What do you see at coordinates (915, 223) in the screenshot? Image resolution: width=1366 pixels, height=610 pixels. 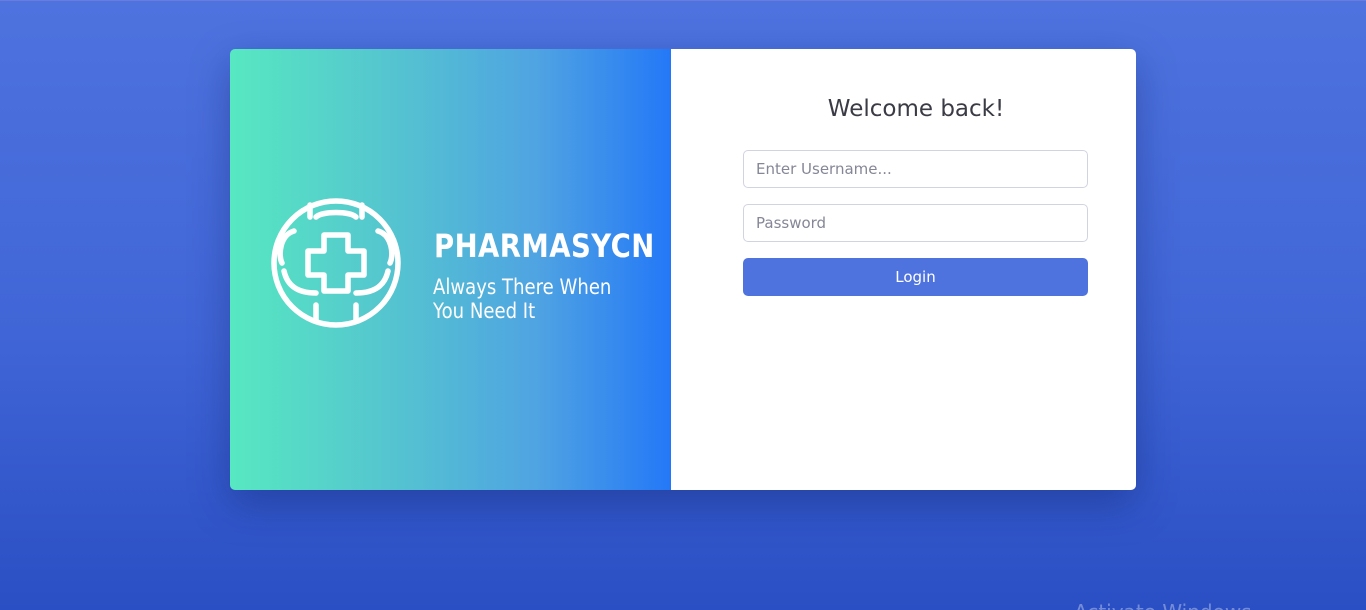 I see `password-input` at bounding box center [915, 223].